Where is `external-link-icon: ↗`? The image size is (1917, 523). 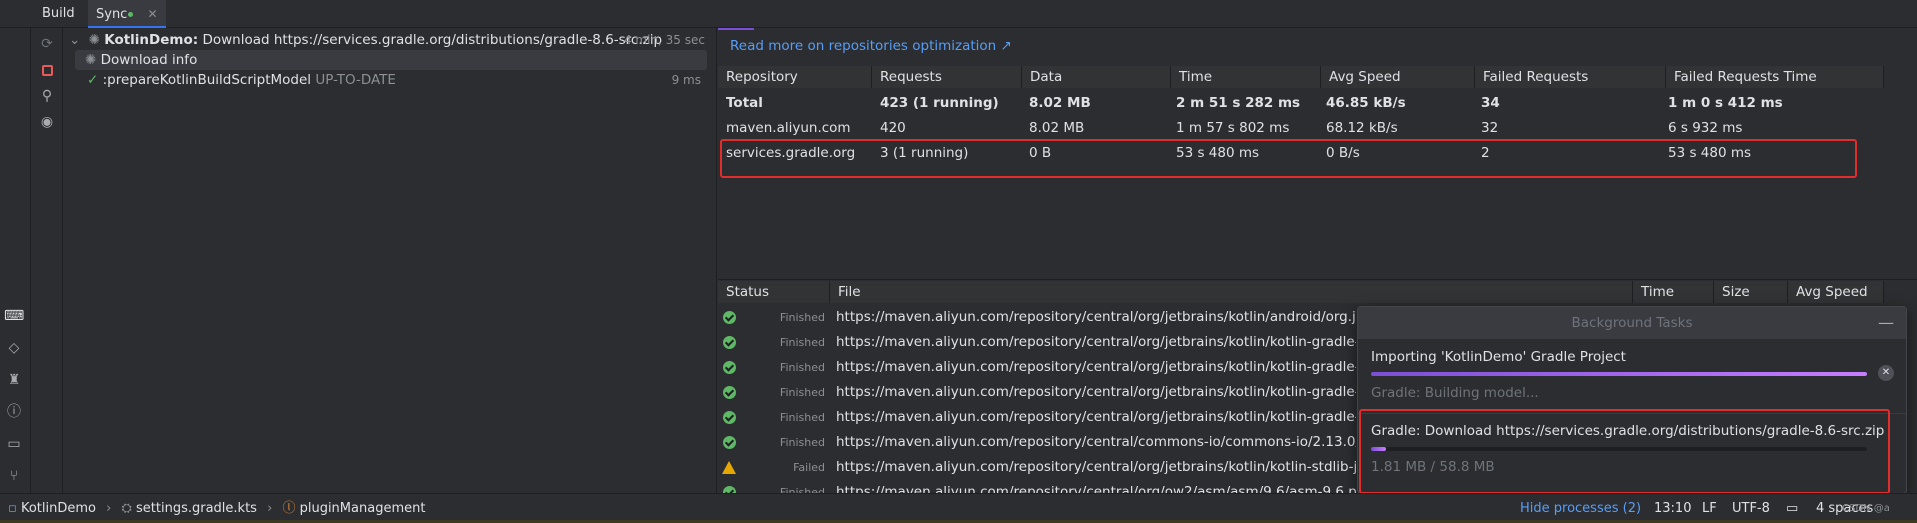
external-link-icon: ↗ is located at coordinates (1006, 46).